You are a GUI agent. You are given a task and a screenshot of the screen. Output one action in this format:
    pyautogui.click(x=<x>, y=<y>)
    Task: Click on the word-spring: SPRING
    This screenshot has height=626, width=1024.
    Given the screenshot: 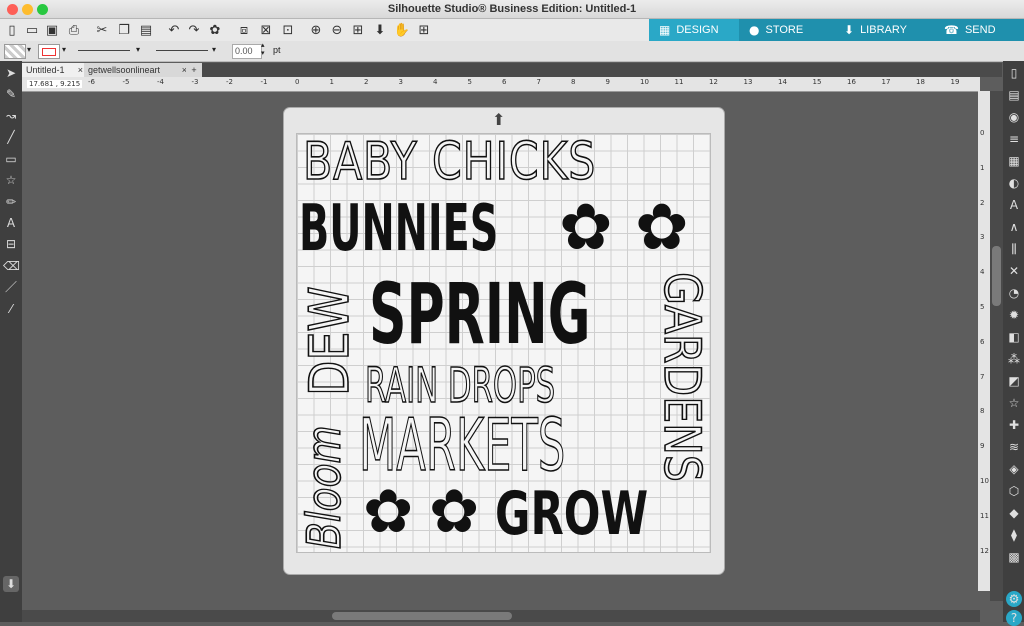 What is the action you would take?
    pyautogui.click(x=479, y=314)
    